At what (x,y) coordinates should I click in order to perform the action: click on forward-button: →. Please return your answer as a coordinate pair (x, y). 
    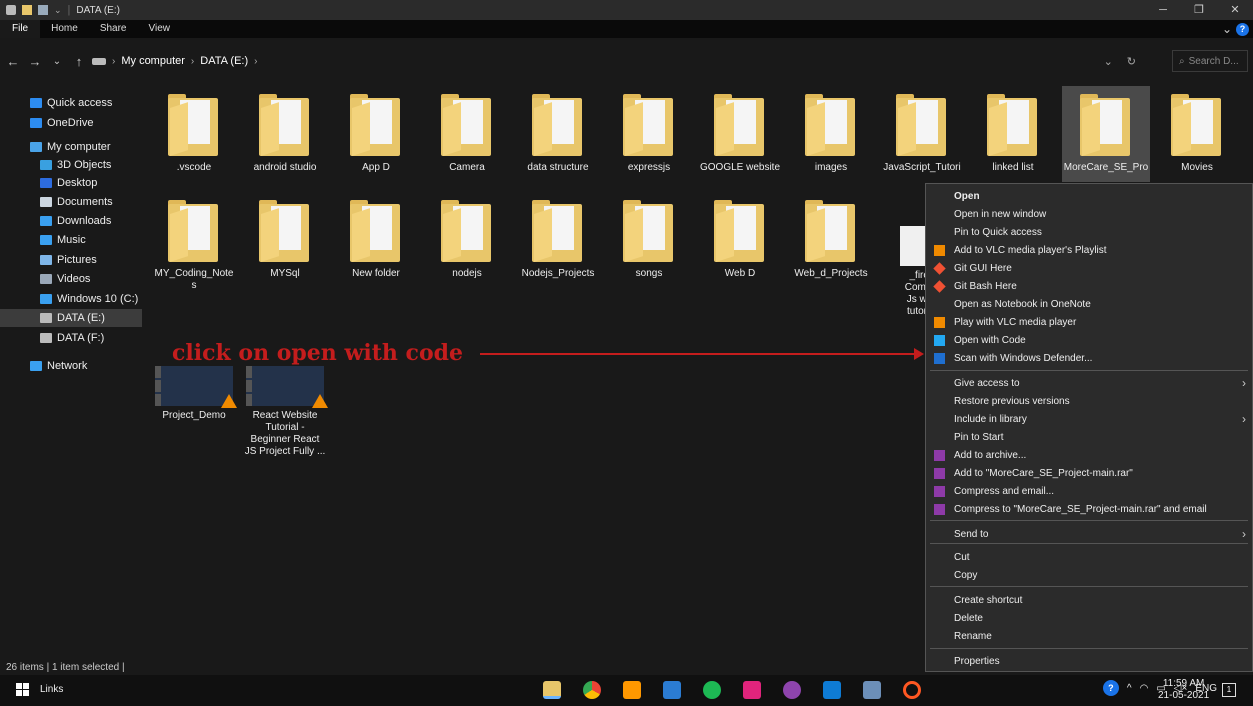
    Looking at the image, I should click on (35, 61).